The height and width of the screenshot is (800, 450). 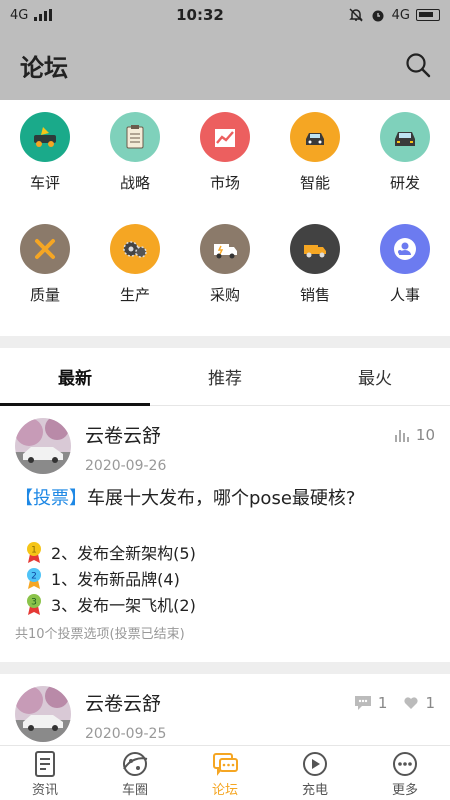 What do you see at coordinates (404, 790) in the screenshot?
I see `nav-label: 更多` at bounding box center [404, 790].